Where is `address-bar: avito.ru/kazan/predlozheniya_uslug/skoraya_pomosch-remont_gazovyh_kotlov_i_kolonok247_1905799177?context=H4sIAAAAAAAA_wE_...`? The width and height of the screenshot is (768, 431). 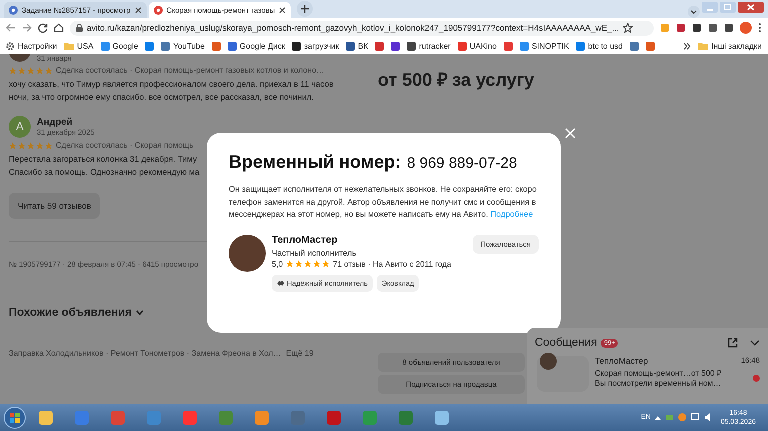
address-bar: avito.ru/kazan/predlozheniya_uslug/skoraya_pomosch-remont_gazovyh_kotlov_i_kolonok247_1905799177?context=H4sIAAAAAAAA_wE_... is located at coordinates (362, 28).